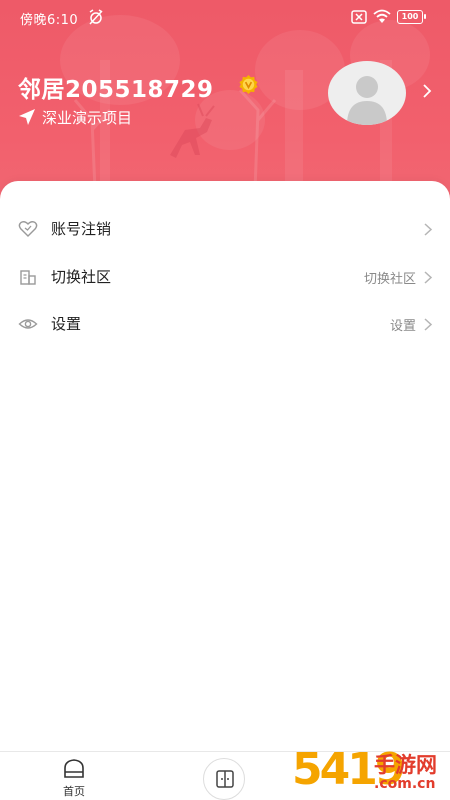 The width and height of the screenshot is (450, 800). What do you see at coordinates (371, 772) in the screenshot?
I see `watermark-logo: 5419 手游网 .com.cn` at bounding box center [371, 772].